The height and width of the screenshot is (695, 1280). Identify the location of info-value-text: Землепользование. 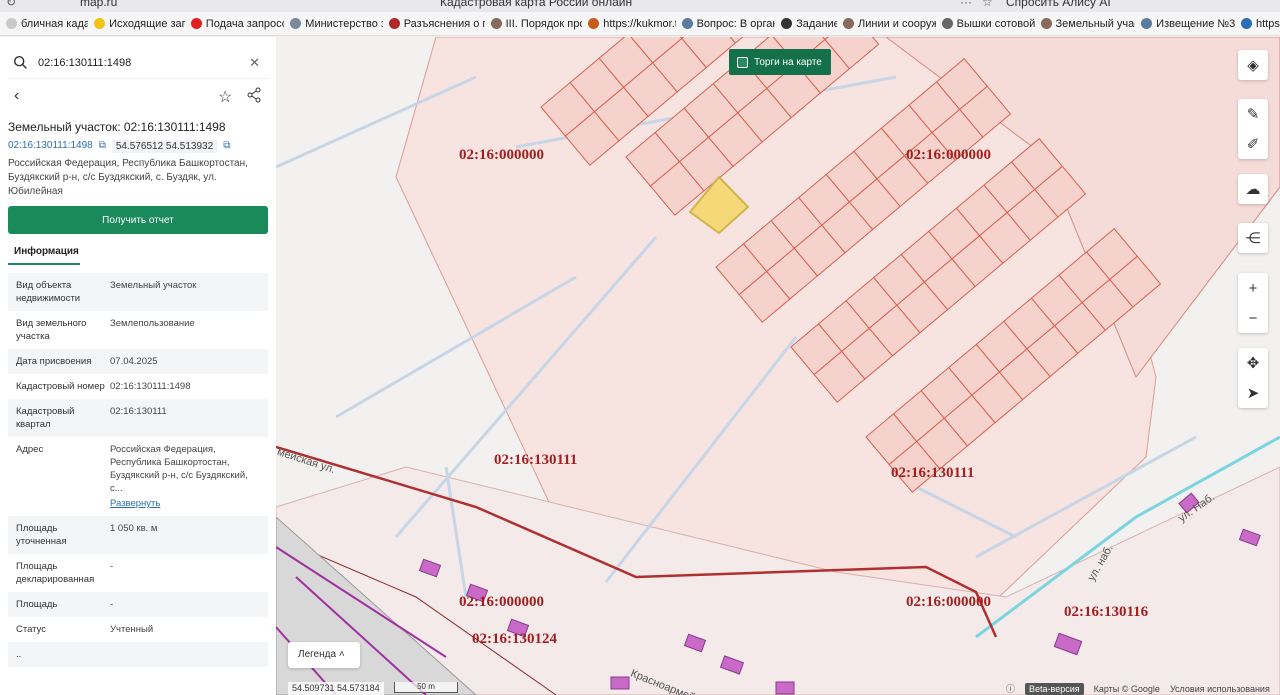
(152, 323).